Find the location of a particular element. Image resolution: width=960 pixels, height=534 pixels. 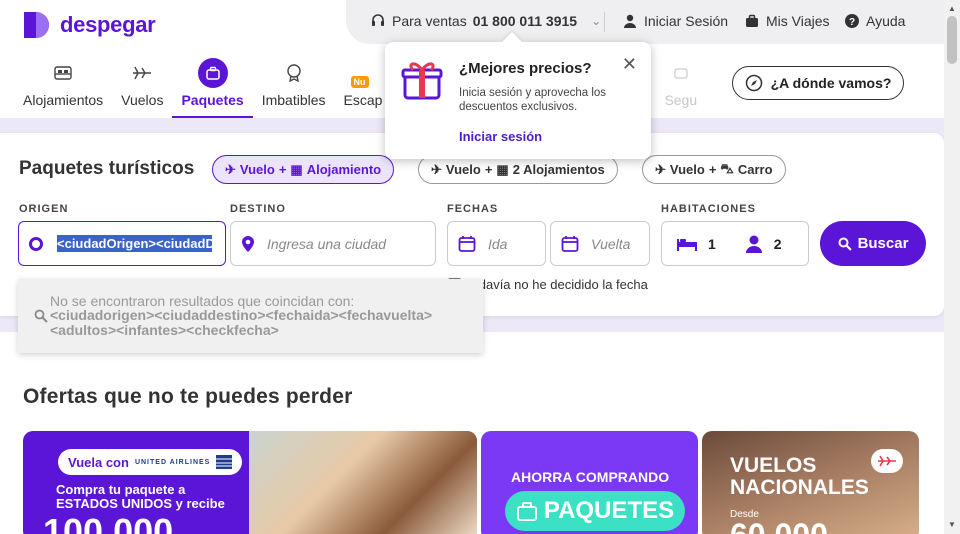

airline-prefix: Vuela con is located at coordinates (98, 462).